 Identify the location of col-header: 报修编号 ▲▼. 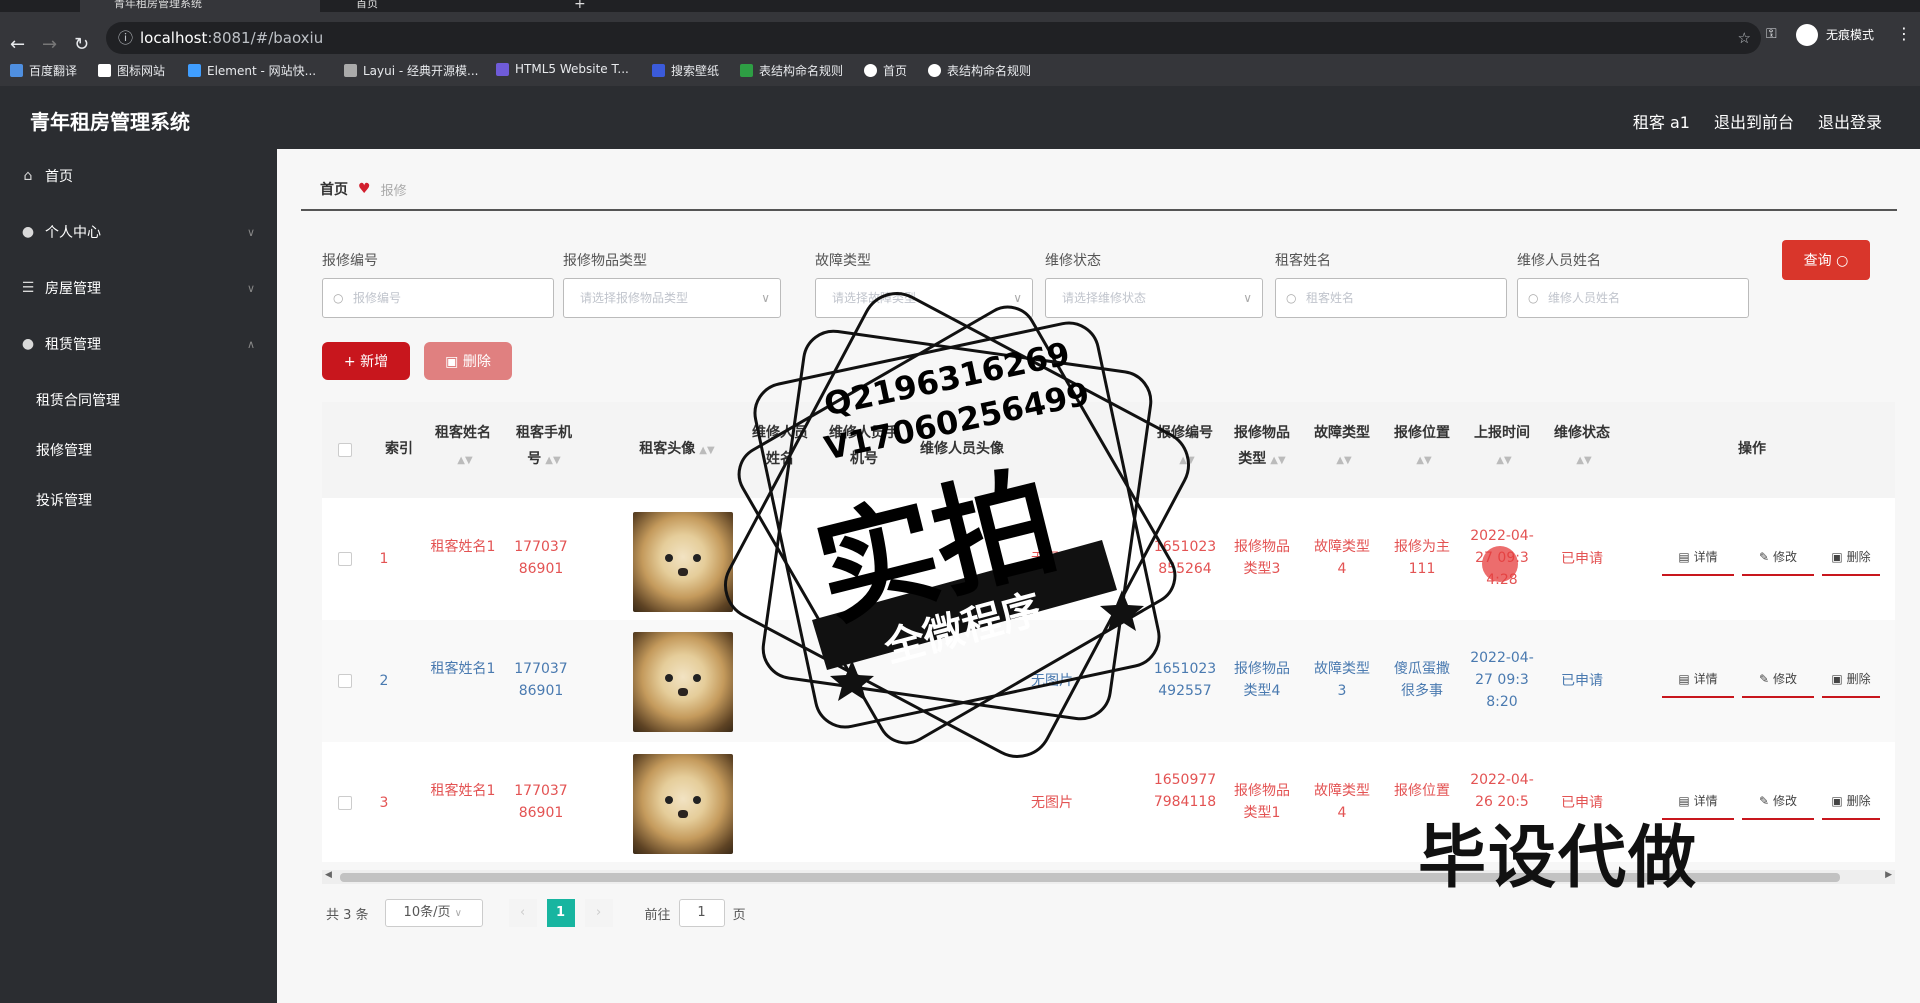
(1185, 447).